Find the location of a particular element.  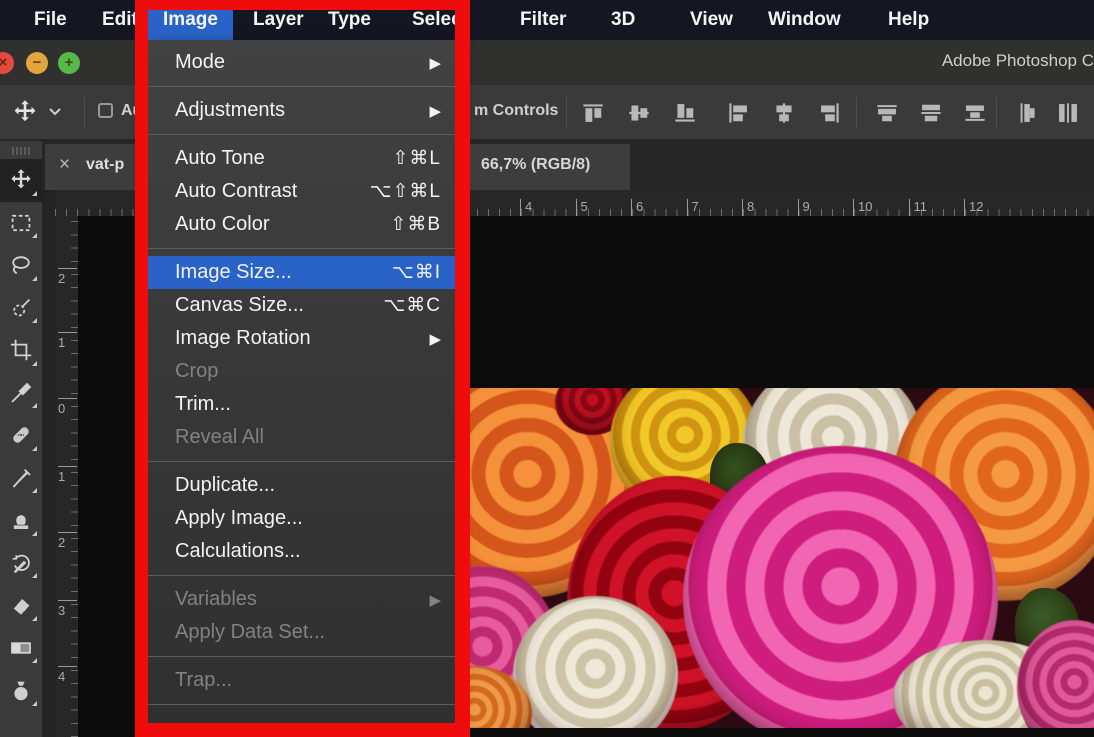

menu-layer: Layer is located at coordinates (278, 20).